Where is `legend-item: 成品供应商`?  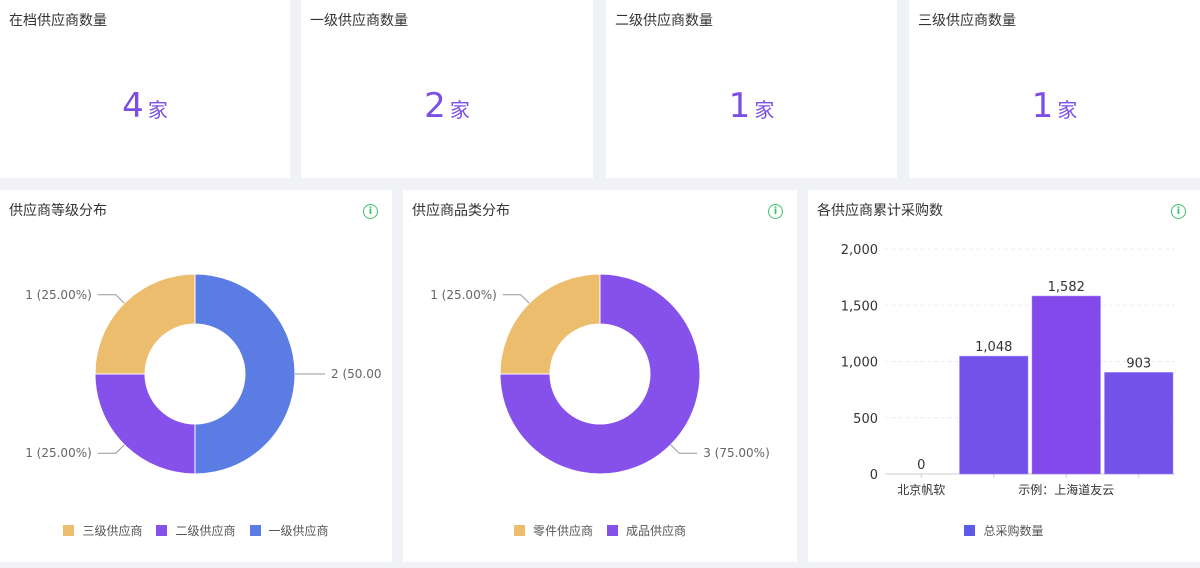 legend-item: 成品供应商 is located at coordinates (646, 530).